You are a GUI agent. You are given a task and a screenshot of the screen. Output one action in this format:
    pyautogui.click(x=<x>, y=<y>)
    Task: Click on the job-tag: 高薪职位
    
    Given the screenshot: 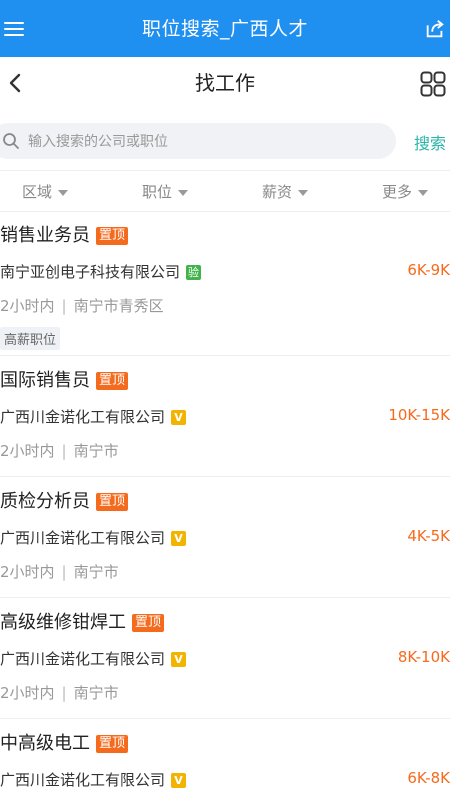 What is the action you would take?
    pyautogui.click(x=30, y=338)
    